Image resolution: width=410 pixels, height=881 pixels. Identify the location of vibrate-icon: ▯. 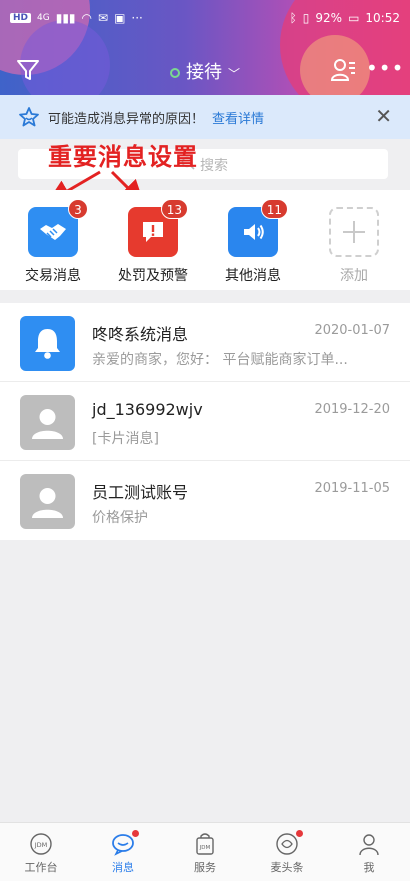
(306, 18).